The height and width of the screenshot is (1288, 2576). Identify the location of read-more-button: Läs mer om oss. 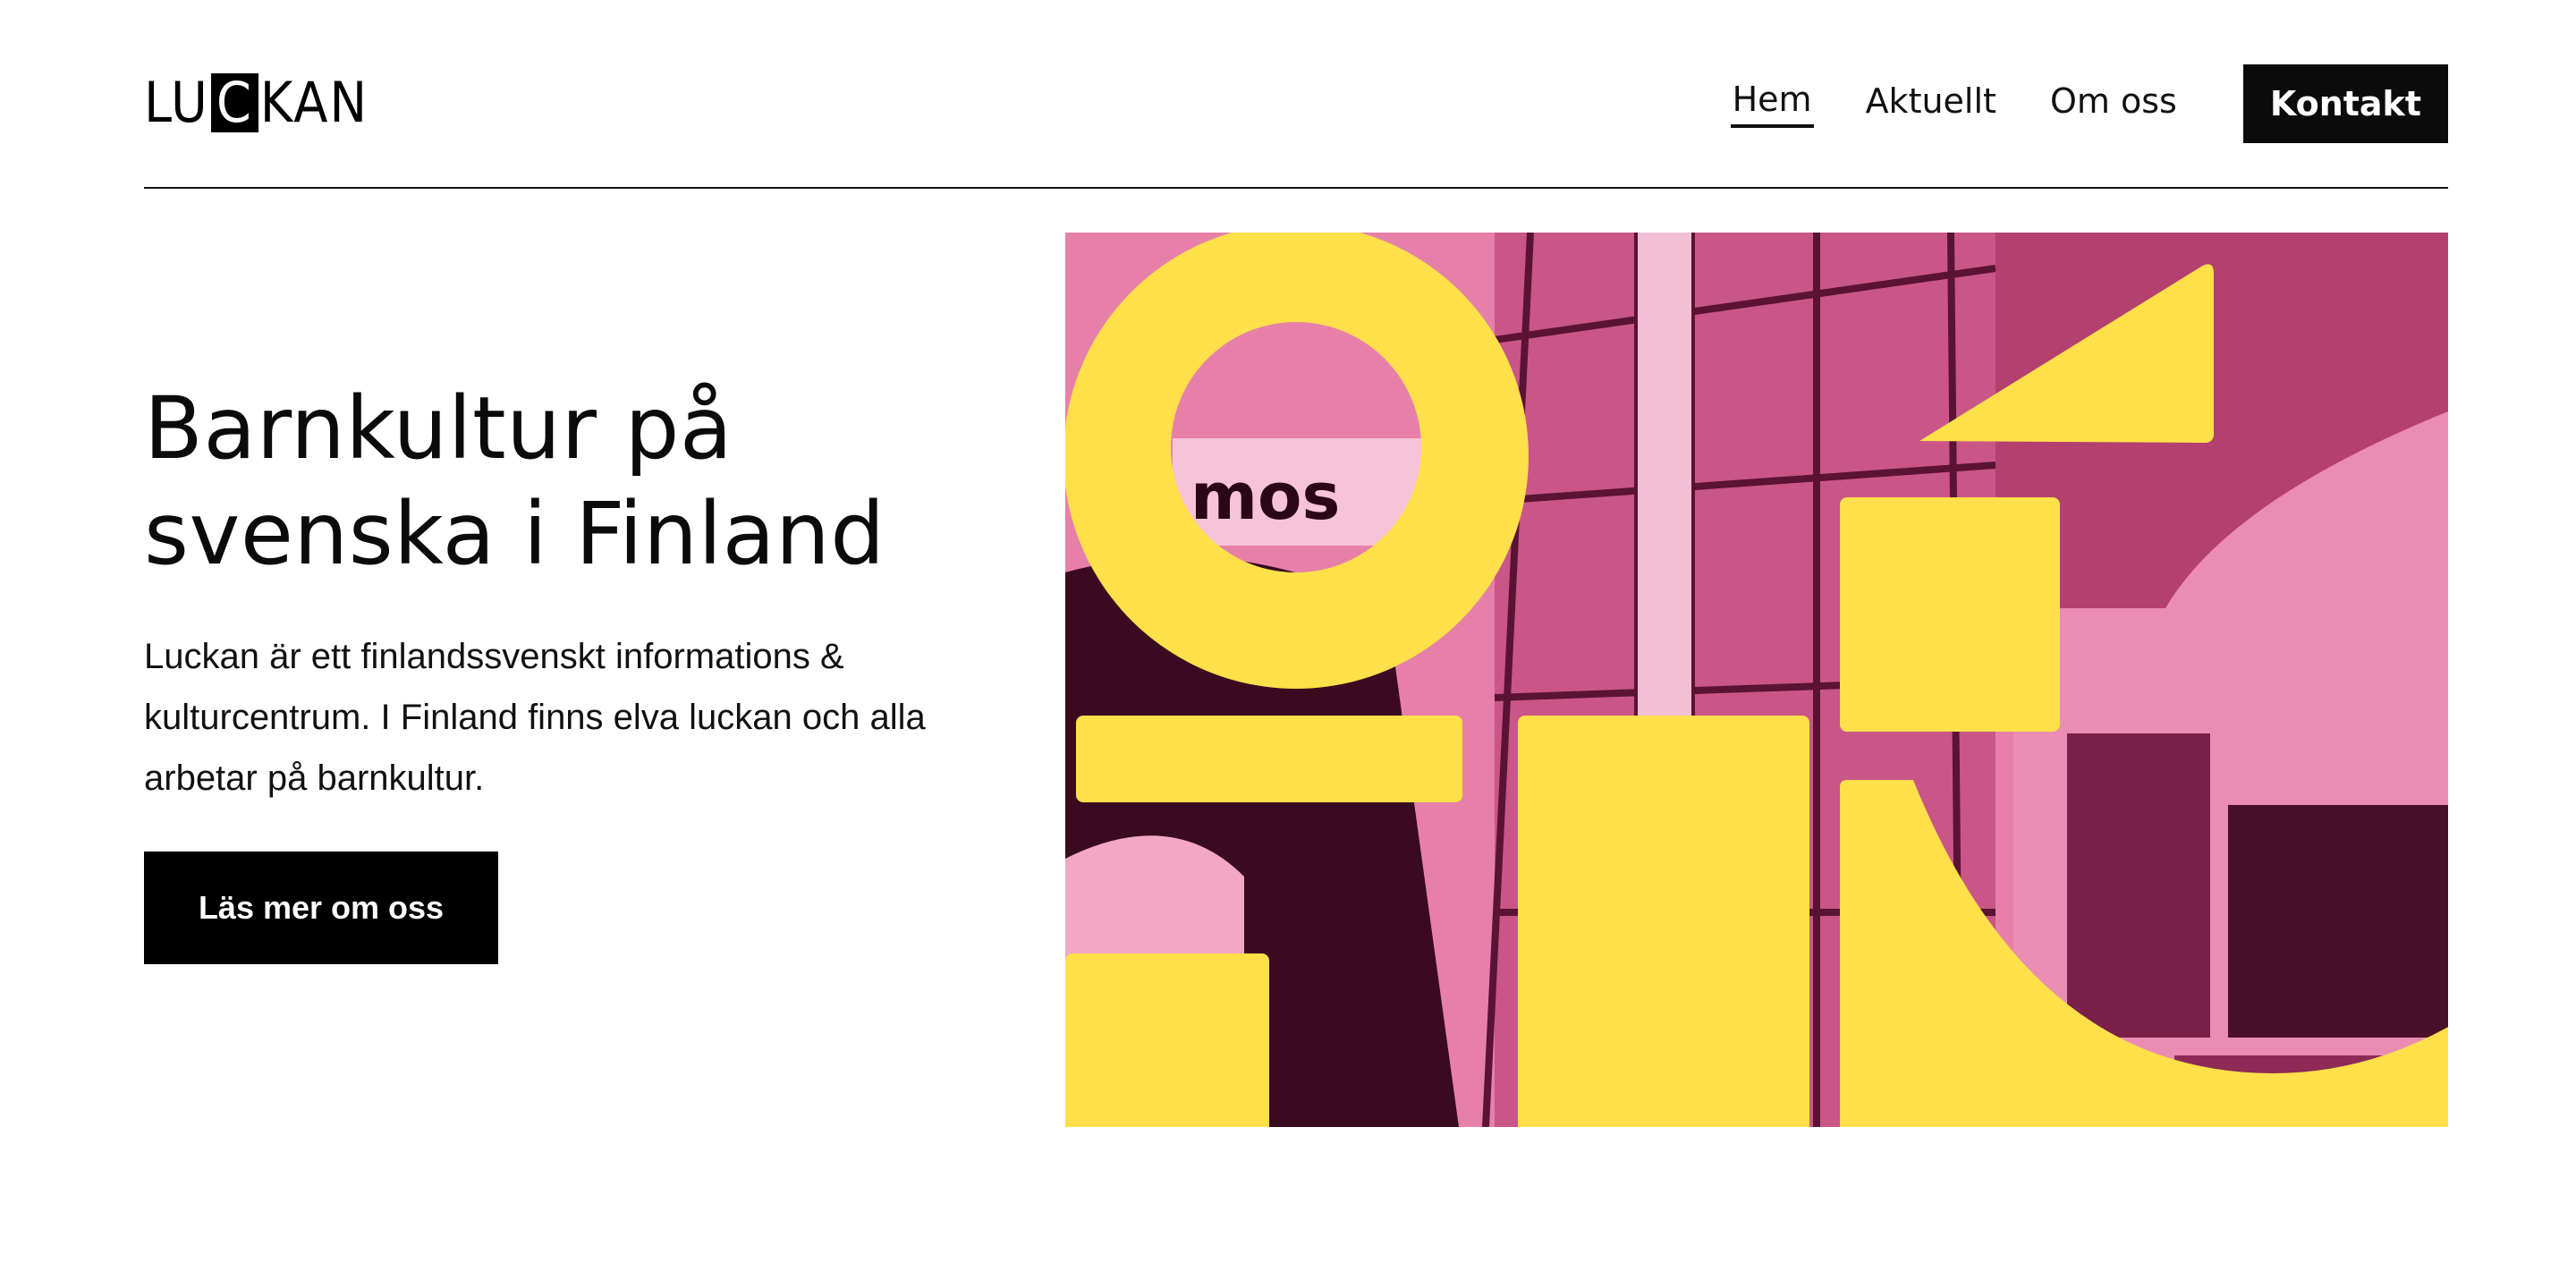
(321, 908).